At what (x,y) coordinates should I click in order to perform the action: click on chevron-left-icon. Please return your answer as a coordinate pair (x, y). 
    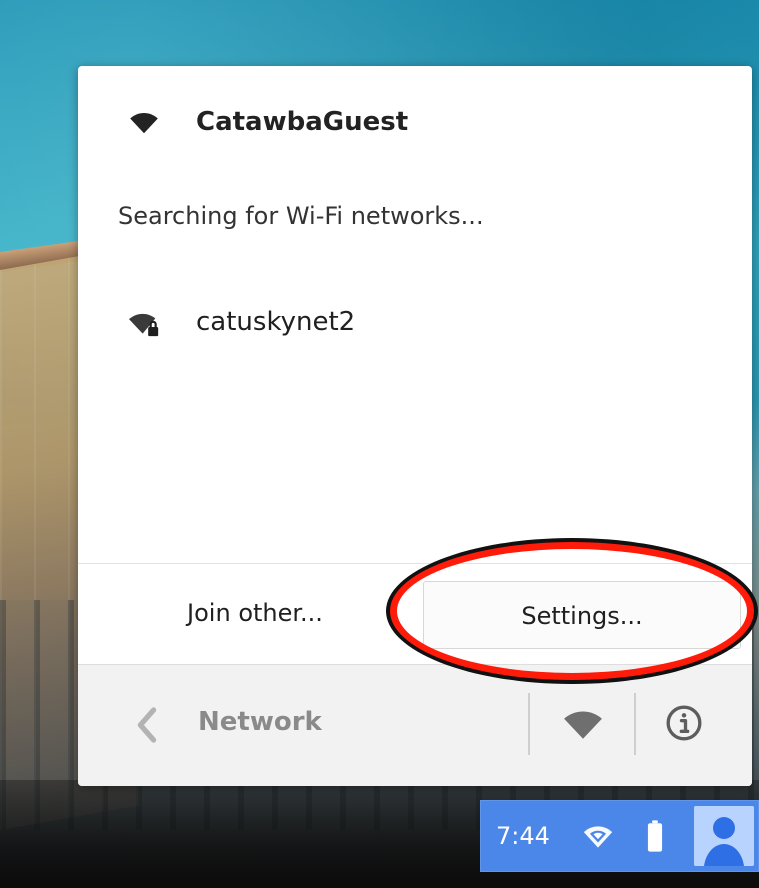
    Looking at the image, I should click on (146, 725).